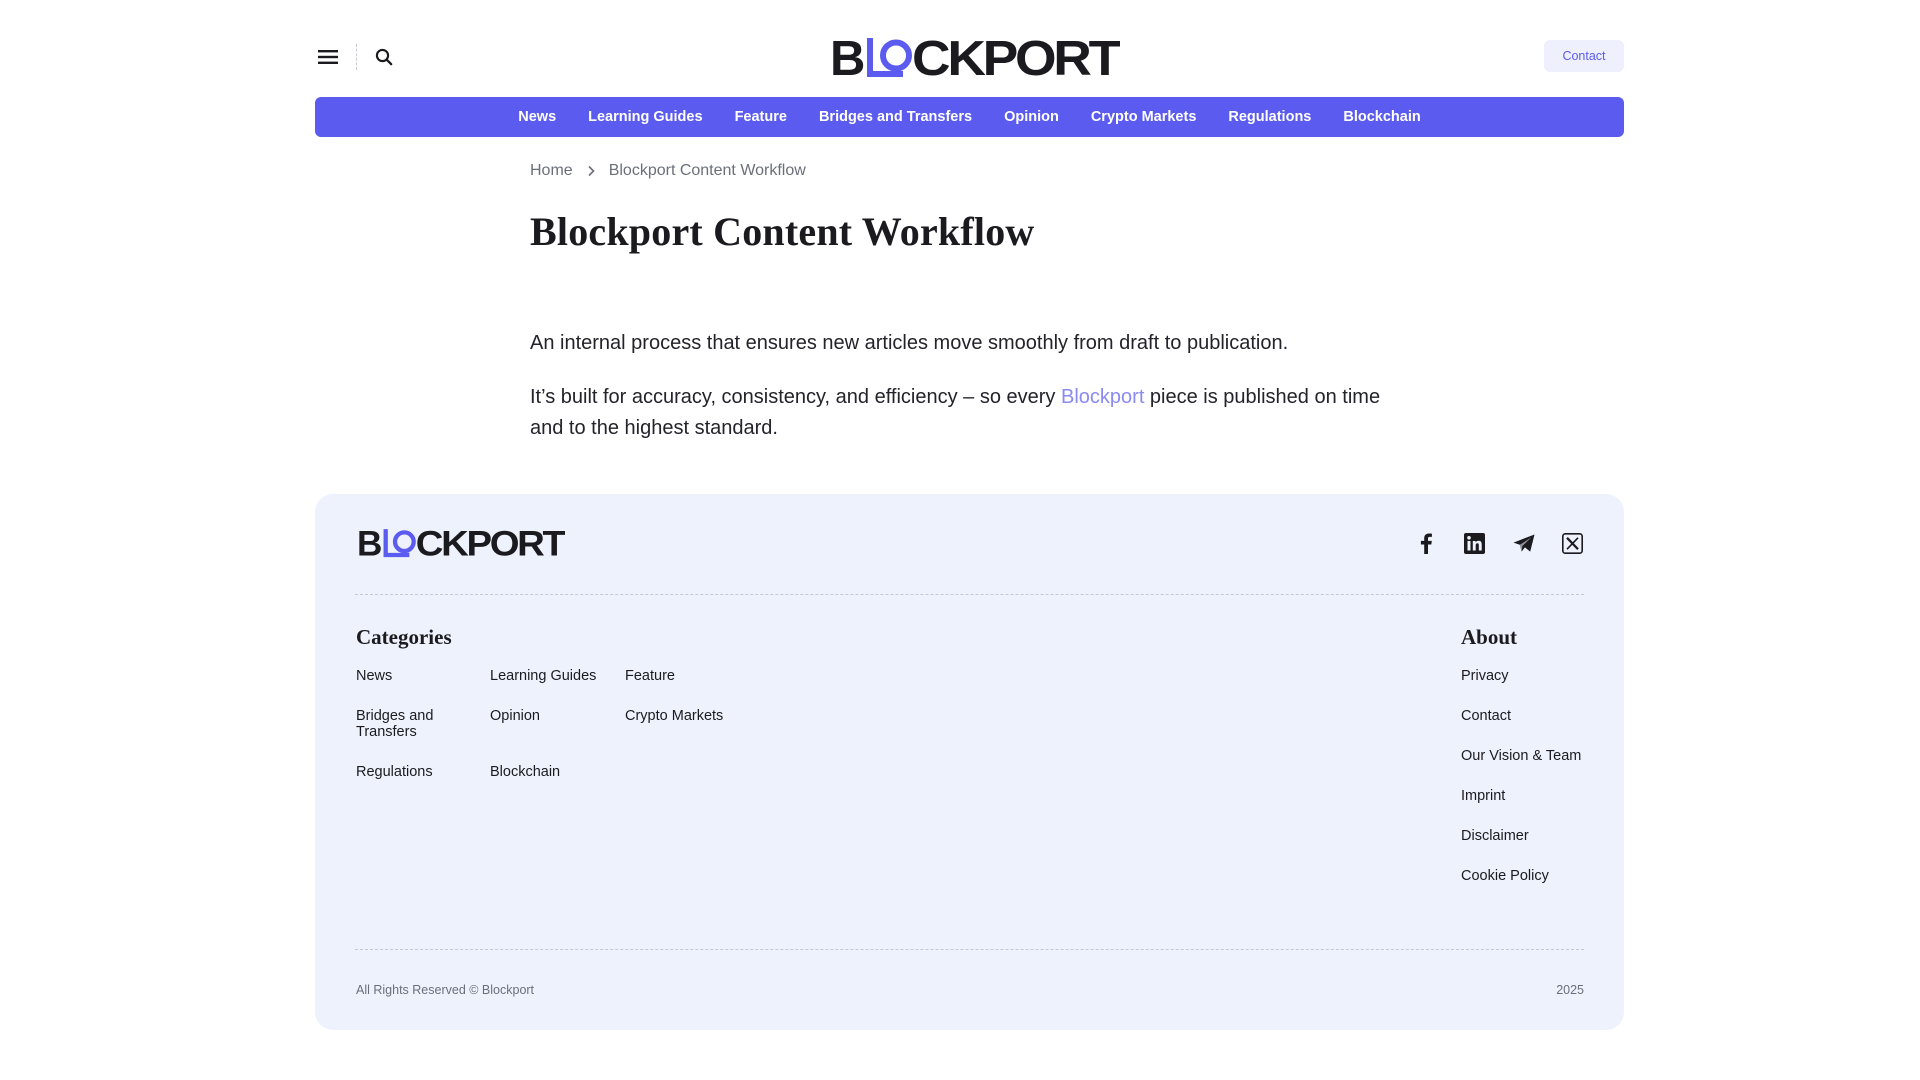  I want to click on page-title: Blockport Content Workflow, so click(782, 231).